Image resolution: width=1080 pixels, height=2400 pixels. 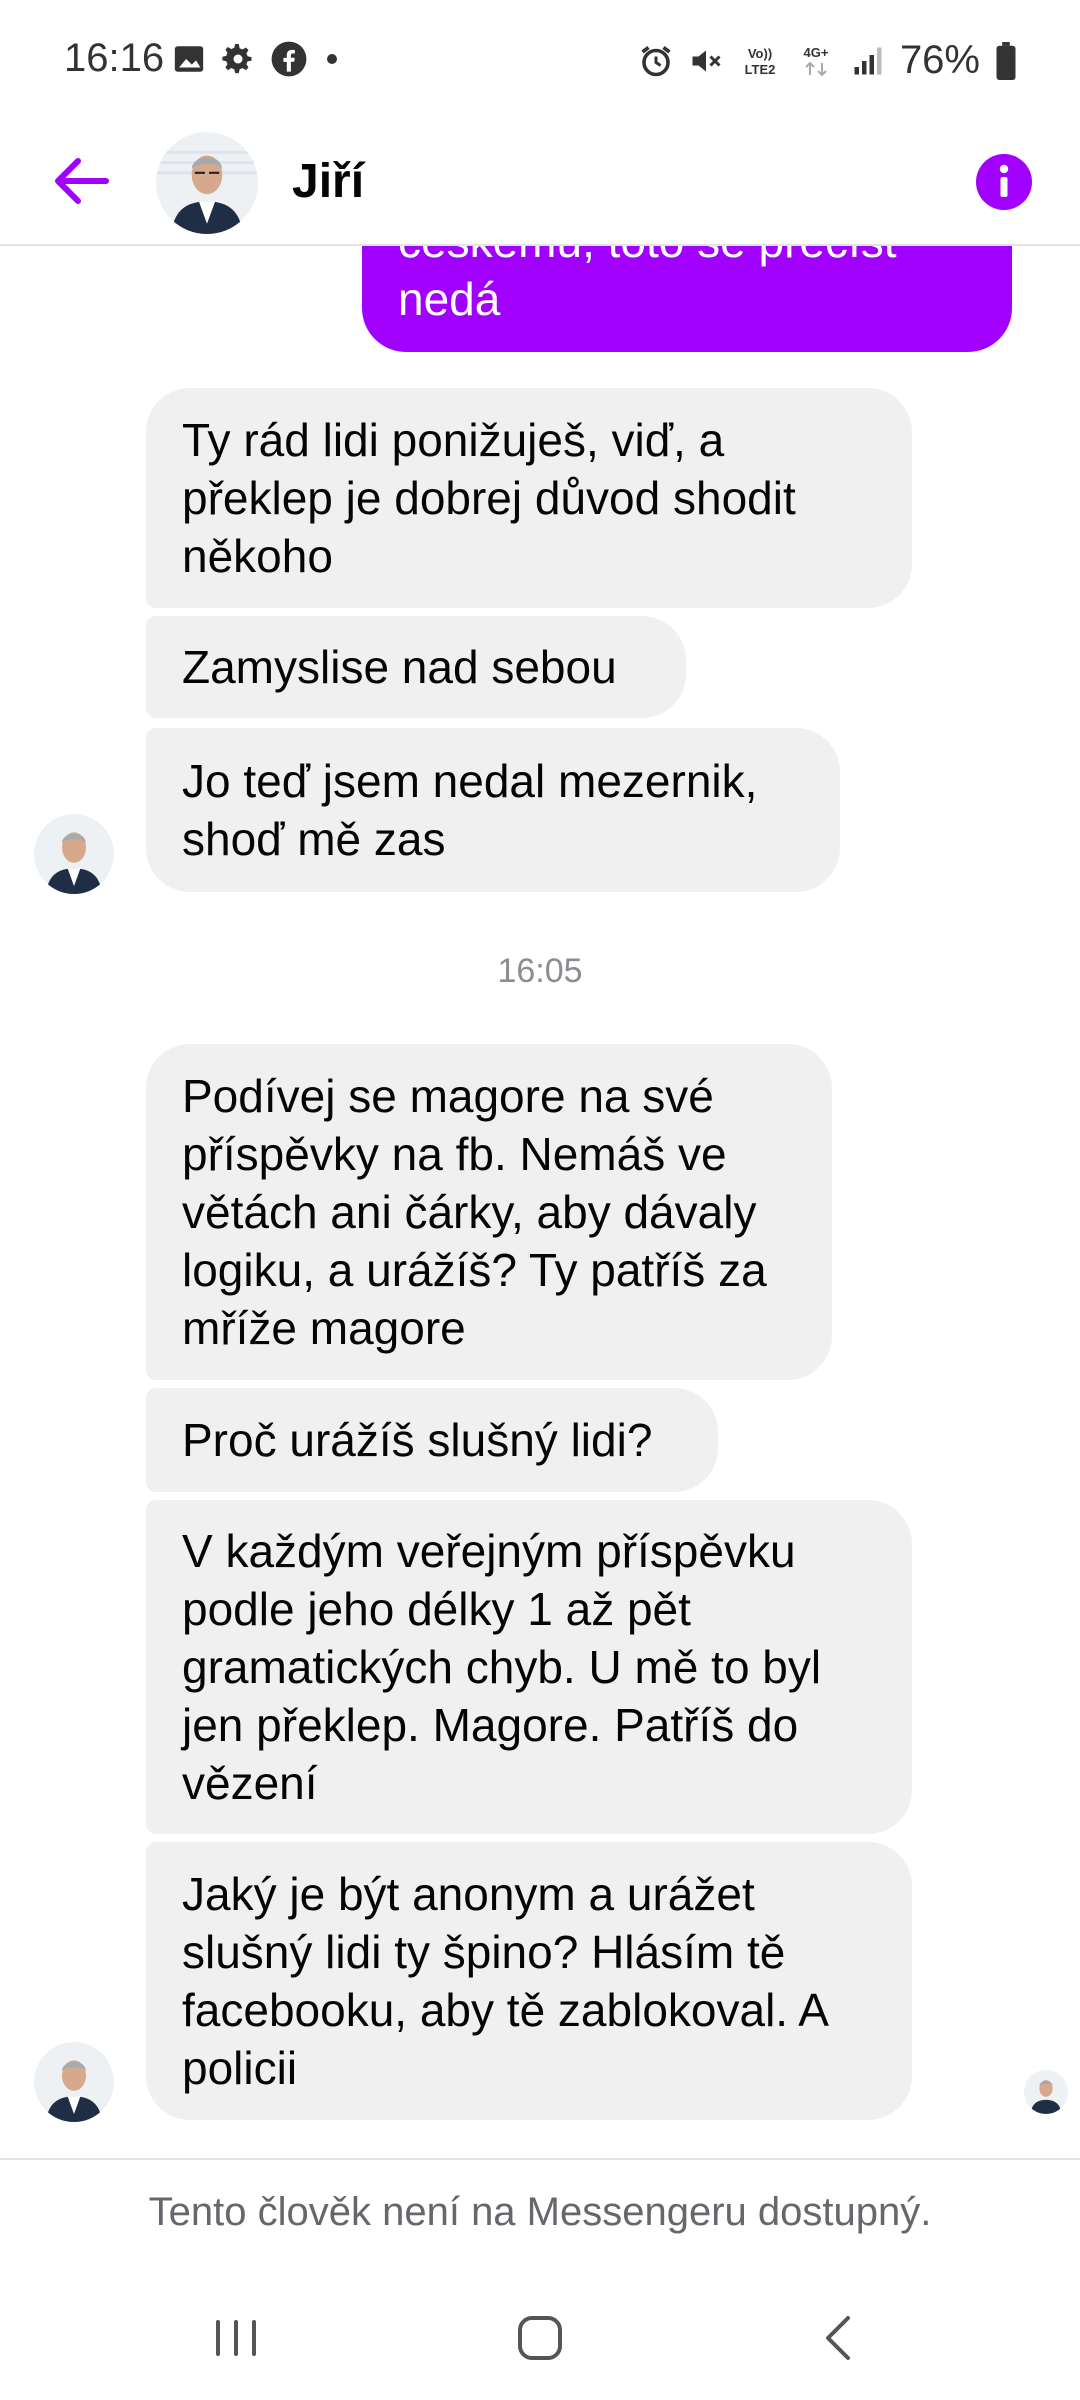 What do you see at coordinates (328, 182) in the screenshot?
I see `contact-name: Jiří` at bounding box center [328, 182].